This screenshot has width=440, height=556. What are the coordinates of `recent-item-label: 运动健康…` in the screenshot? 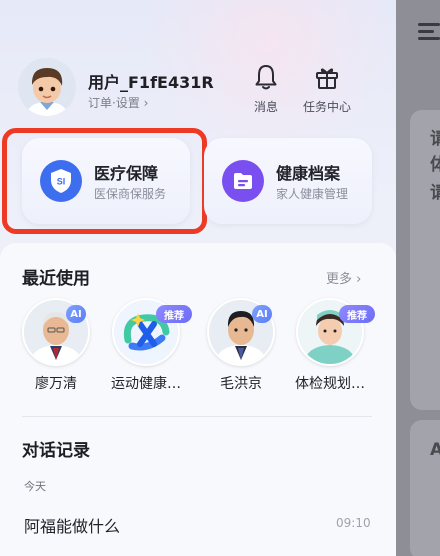 It's located at (146, 384).